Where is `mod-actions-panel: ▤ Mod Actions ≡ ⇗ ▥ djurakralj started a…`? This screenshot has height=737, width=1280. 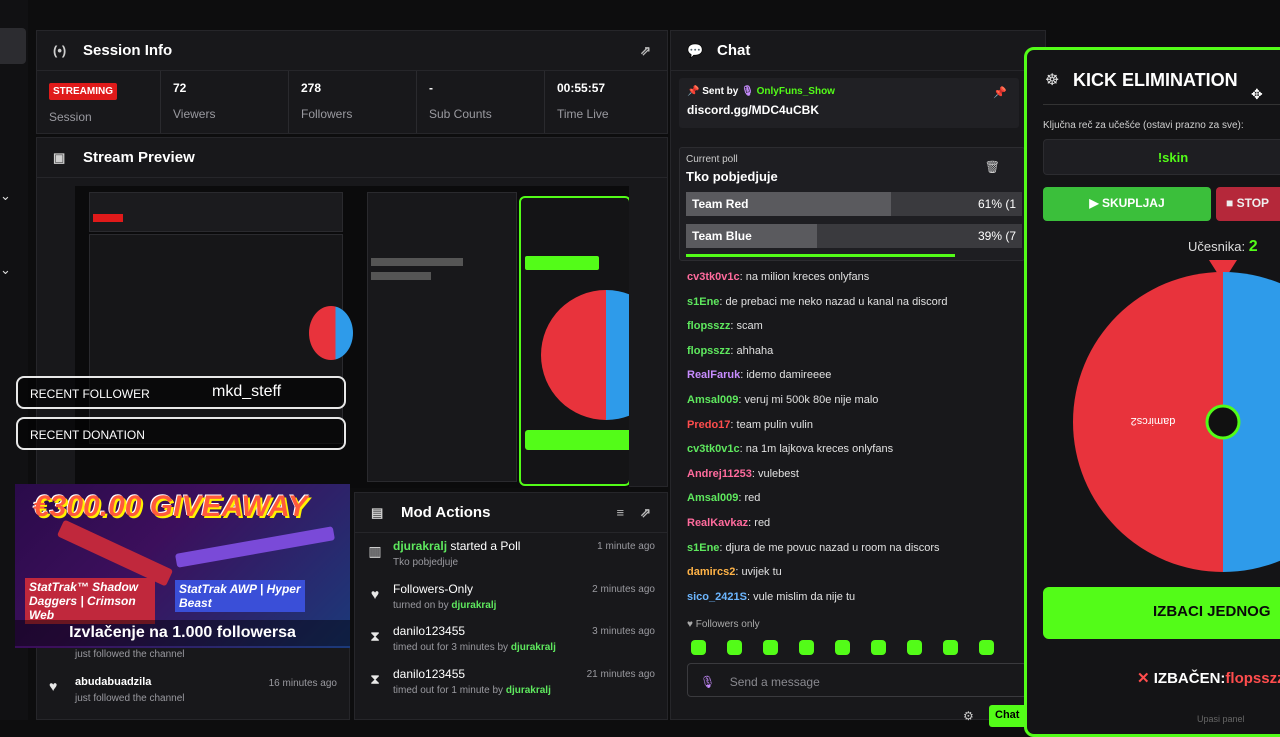 mod-actions-panel: ▤ Mod Actions ≡ ⇗ ▥ djurakralj started a… is located at coordinates (511, 606).